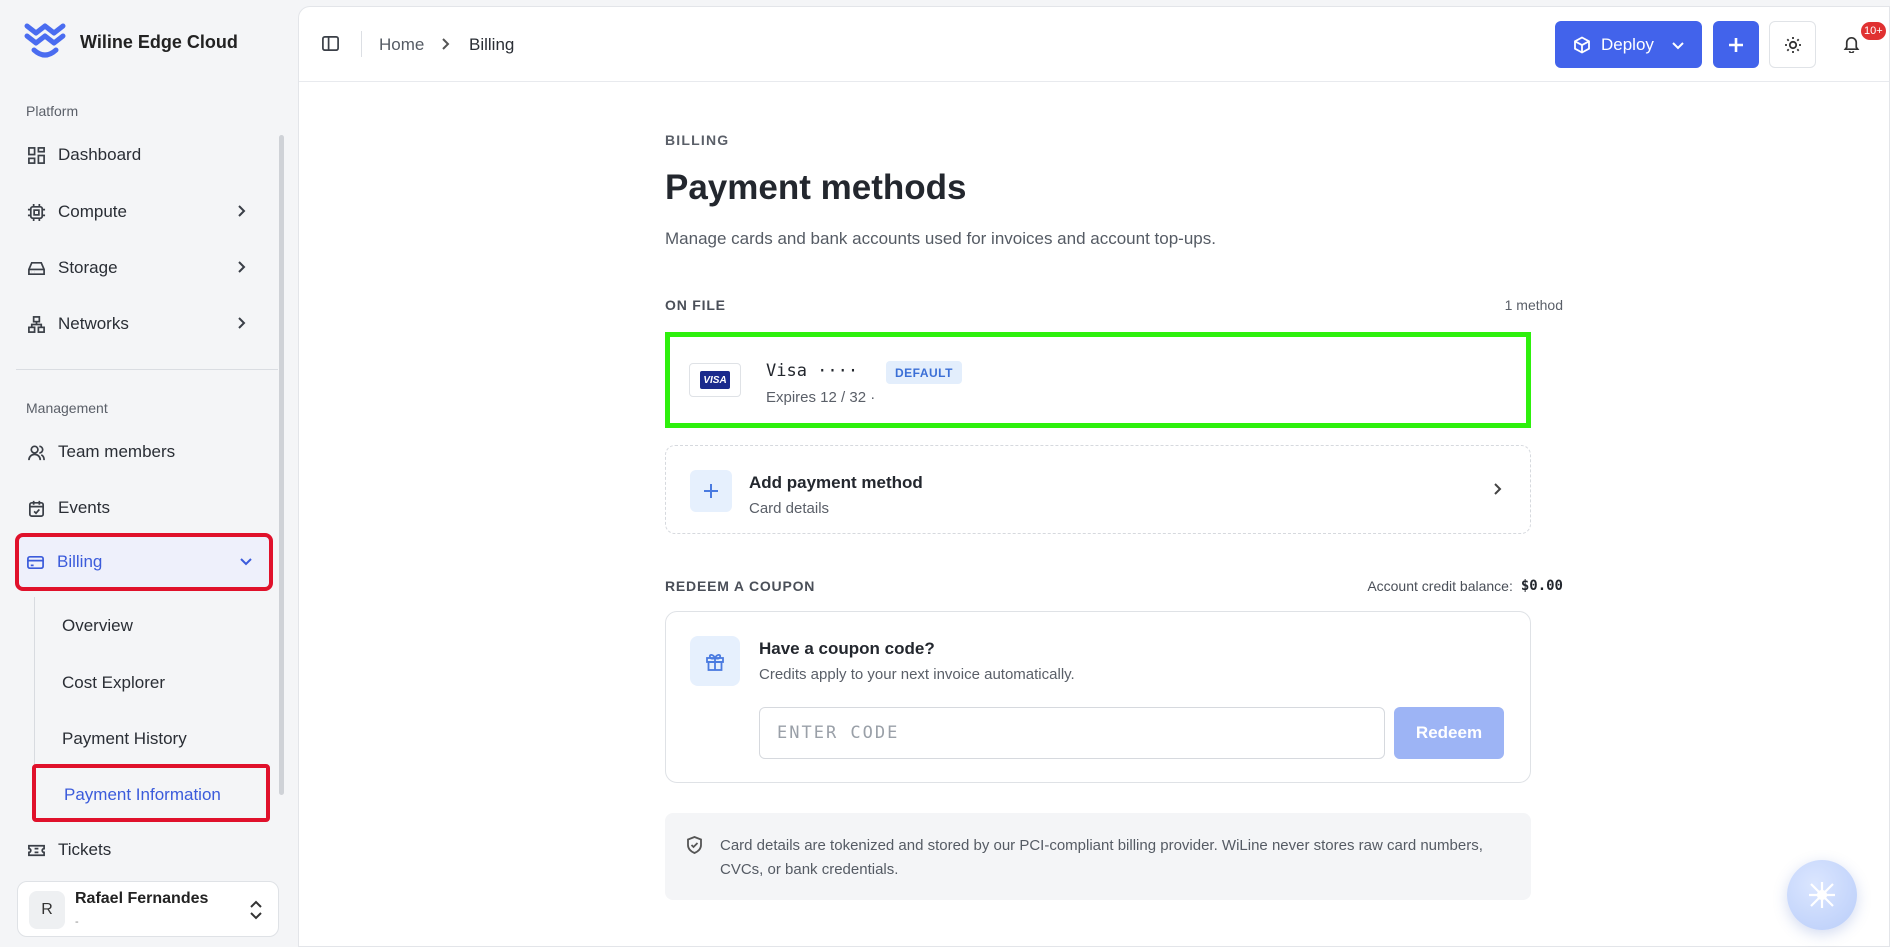 This screenshot has width=1890, height=947. What do you see at coordinates (77, 922) in the screenshot?
I see `user-subtitle: -` at bounding box center [77, 922].